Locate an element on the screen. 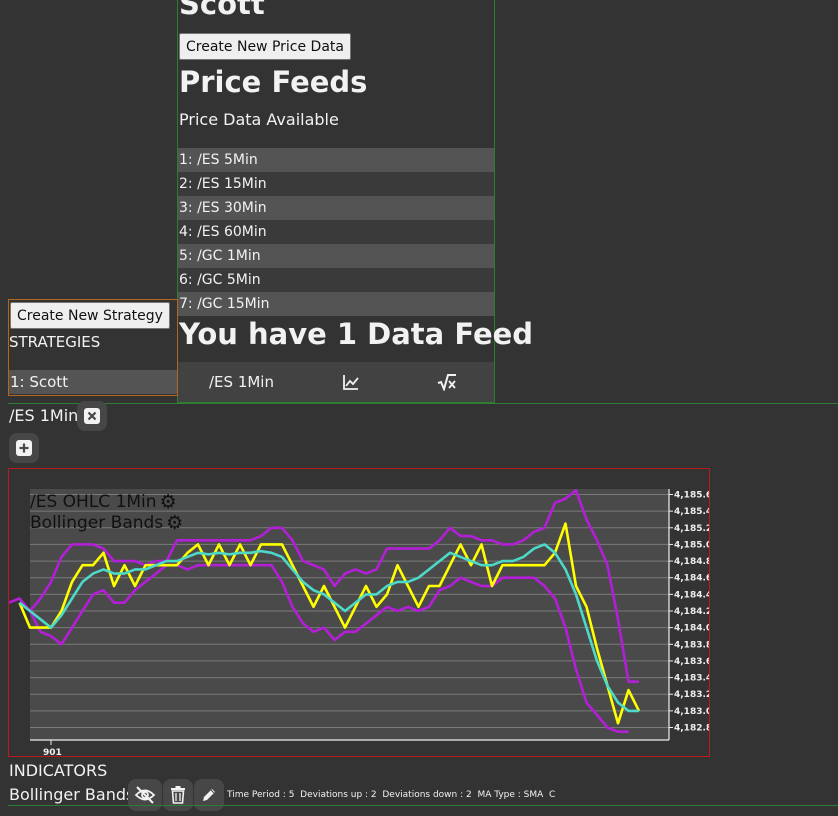 Image resolution: width=838 pixels, height=816 pixels. pencil-icon is located at coordinates (209, 795).